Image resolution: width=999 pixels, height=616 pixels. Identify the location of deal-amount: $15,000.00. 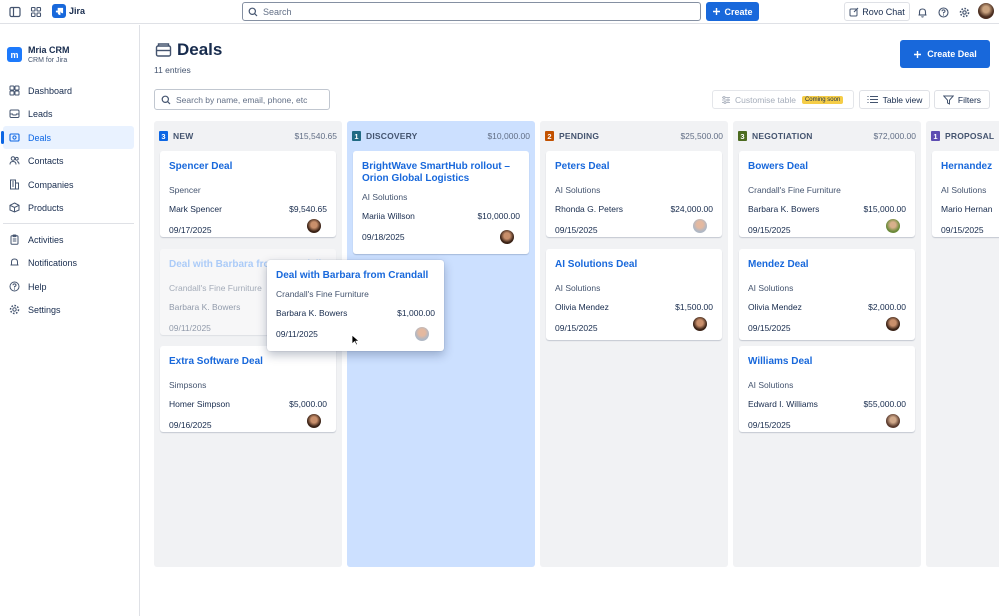
(884, 209).